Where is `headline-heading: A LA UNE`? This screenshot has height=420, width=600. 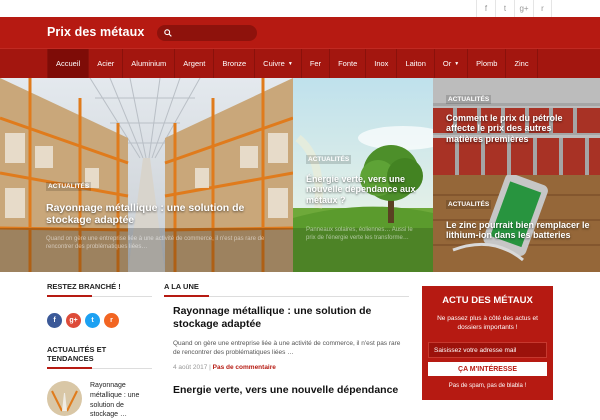
headline-heading: A LA UNE is located at coordinates (286, 289).